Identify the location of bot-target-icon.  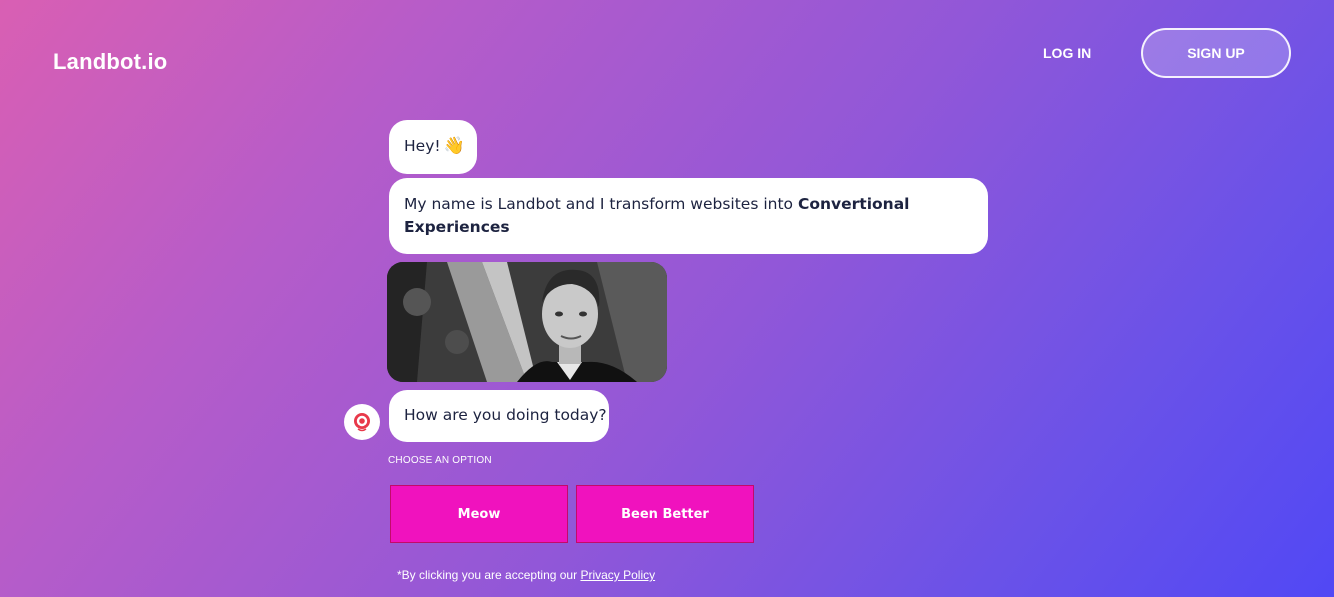
(362, 422).